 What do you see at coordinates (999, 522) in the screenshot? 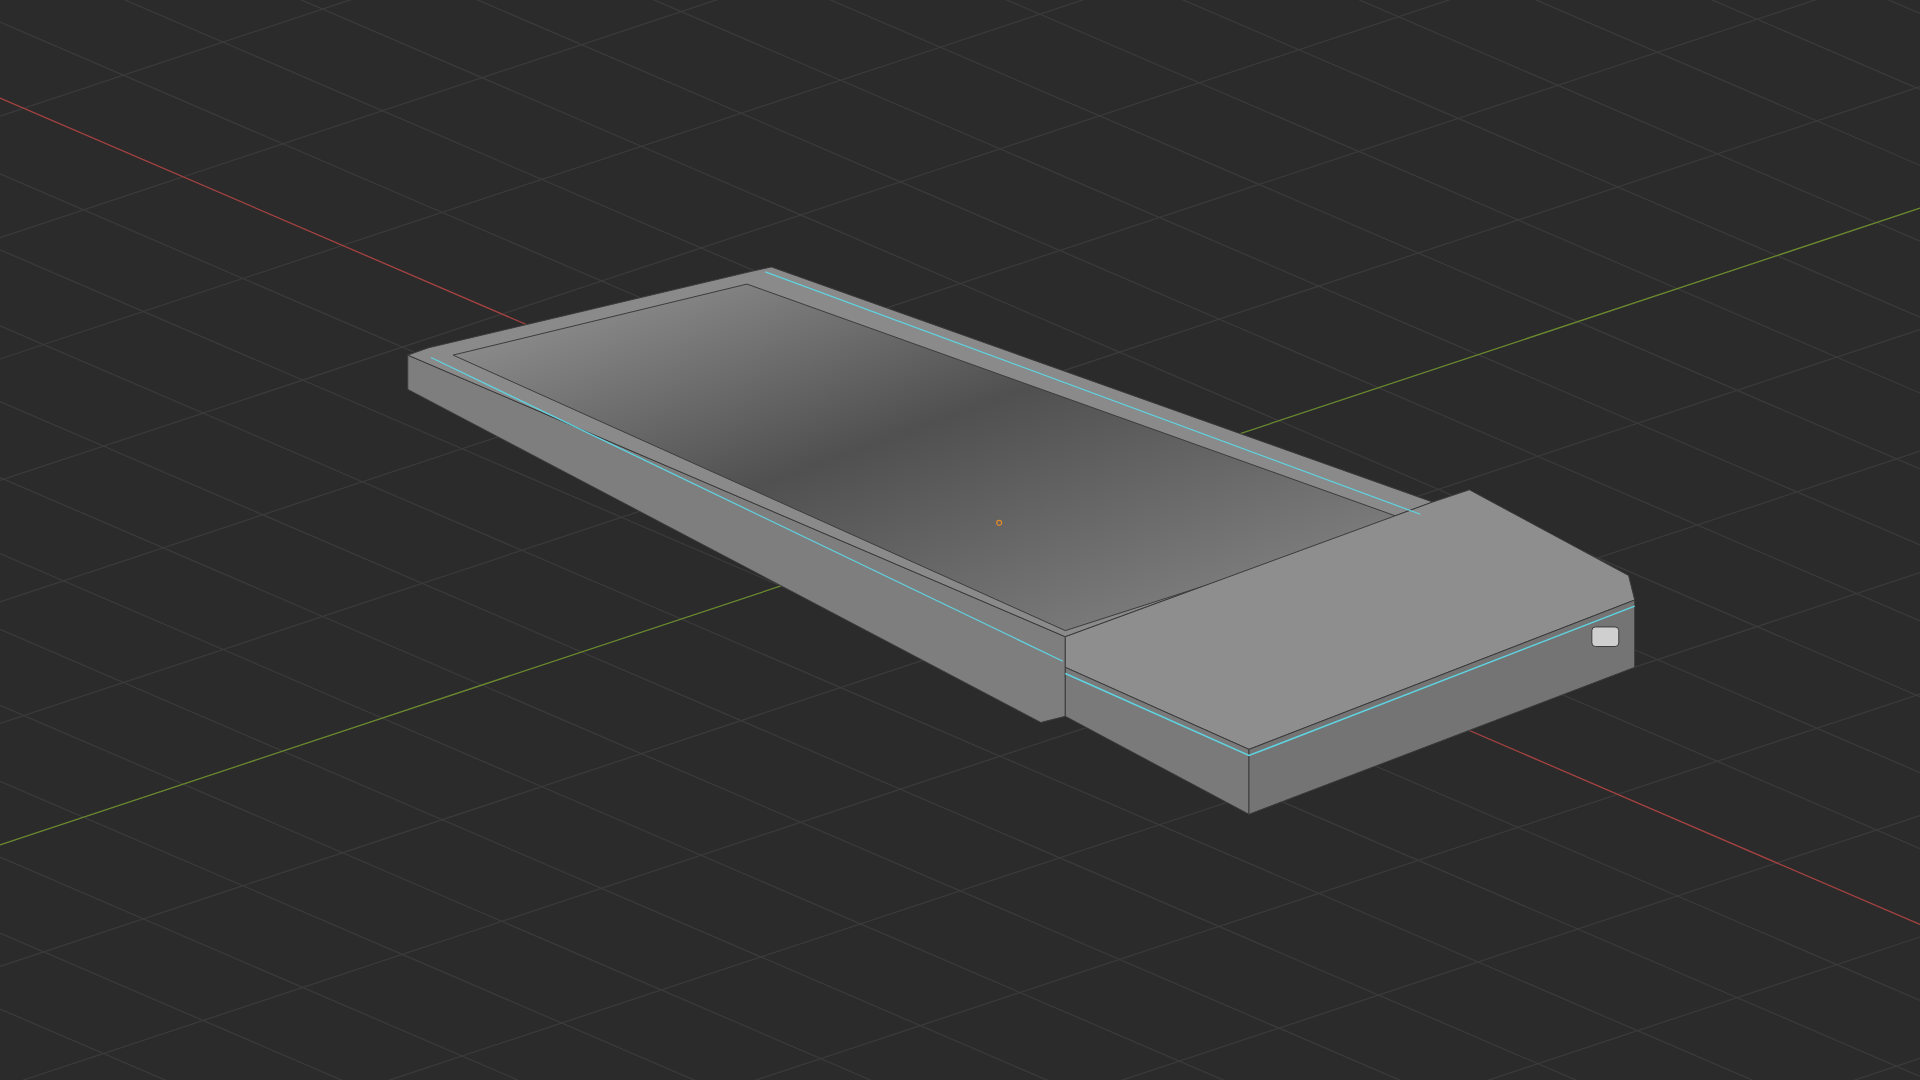
I see `origin-point-icon` at bounding box center [999, 522].